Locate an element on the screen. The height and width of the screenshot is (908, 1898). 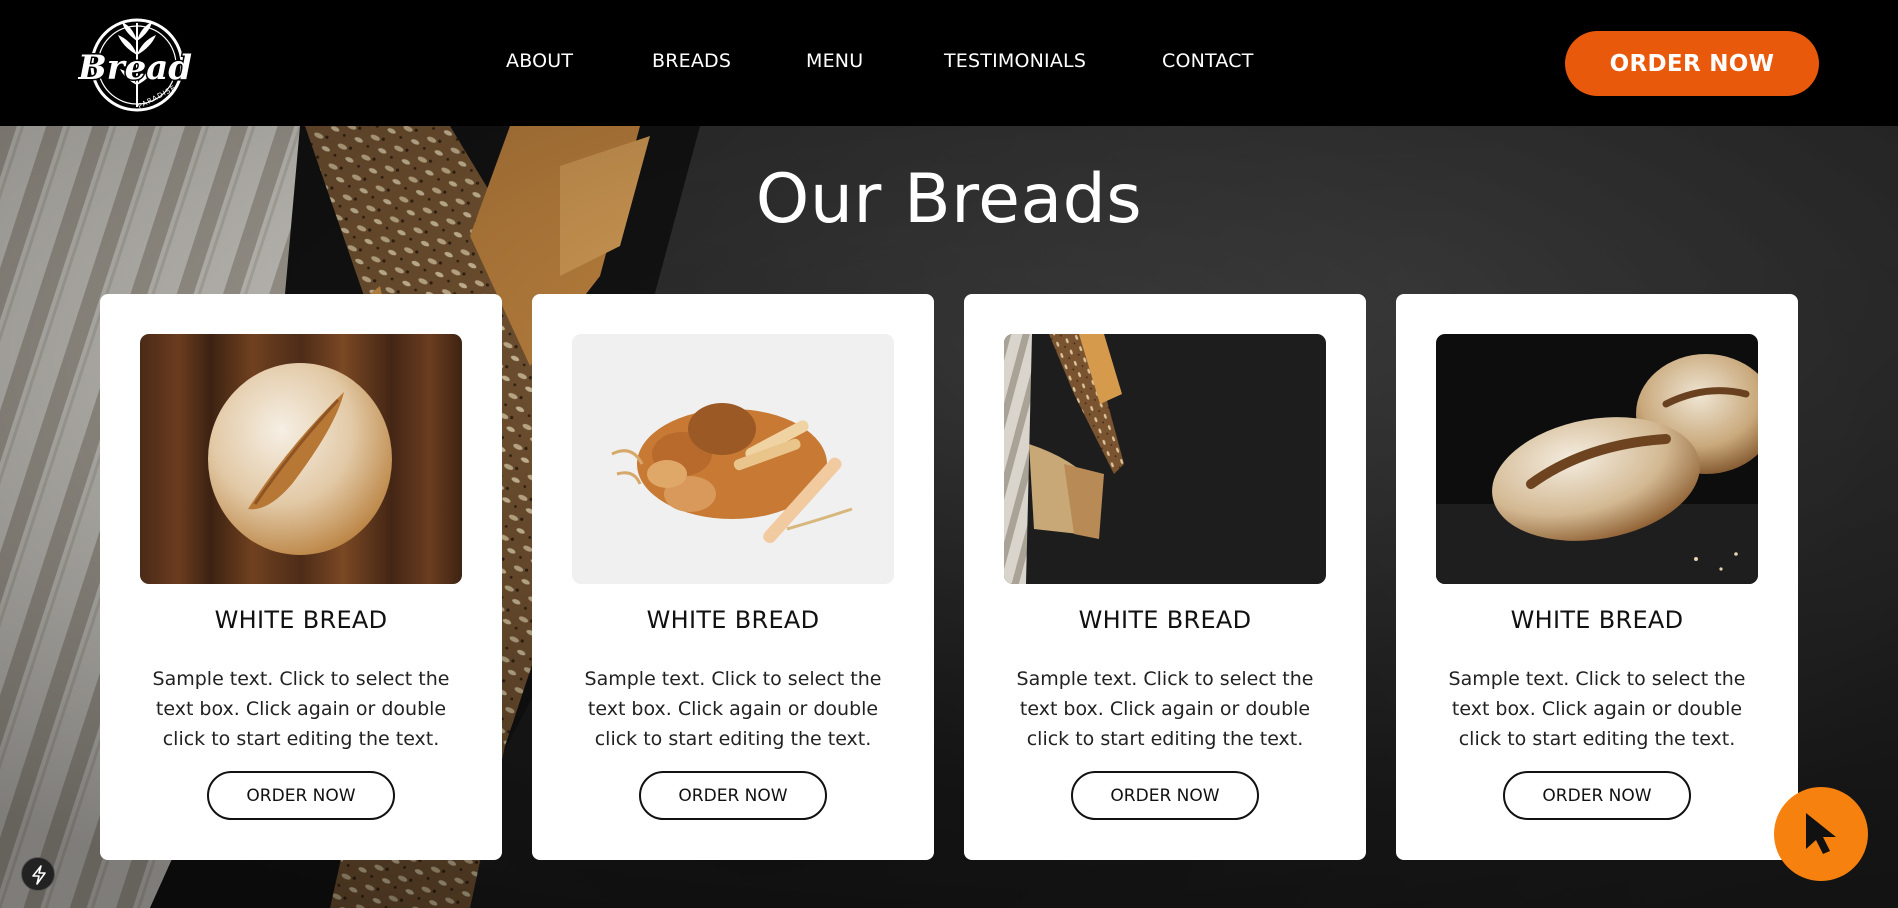
cursor-icon is located at coordinates (1821, 833).